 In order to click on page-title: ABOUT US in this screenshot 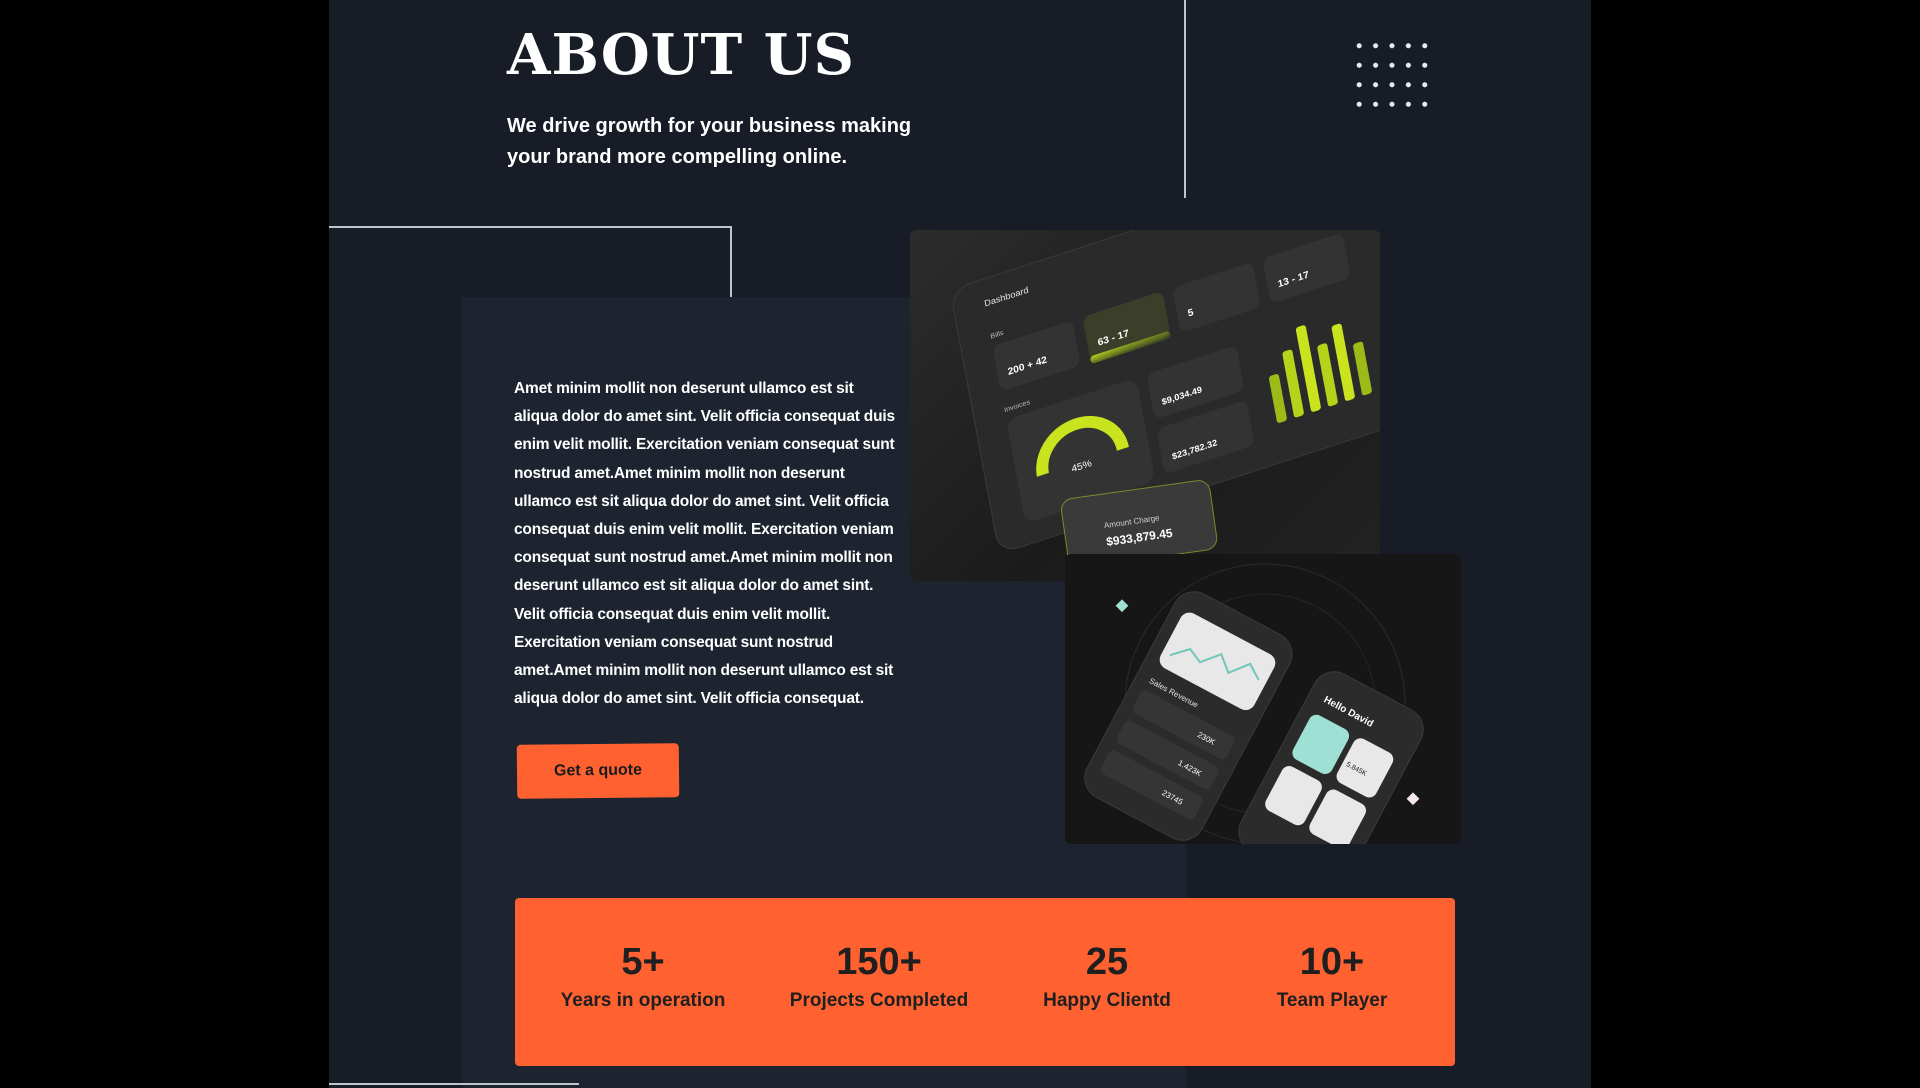, I will do `click(681, 55)`.